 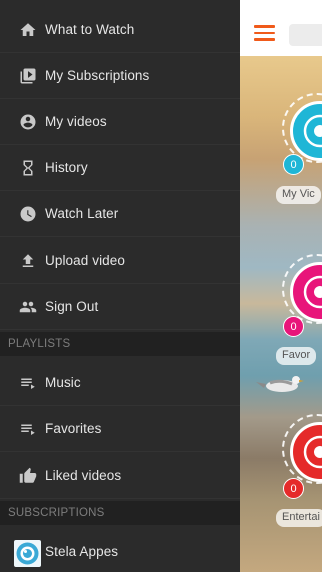 What do you see at coordinates (97, 75) in the screenshot?
I see `sidebar-item-label: My Subscriptions` at bounding box center [97, 75].